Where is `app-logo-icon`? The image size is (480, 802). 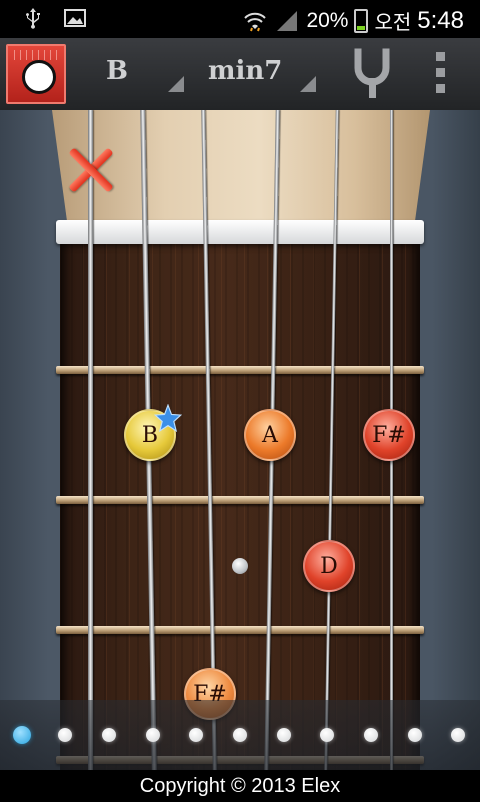 app-logo-icon is located at coordinates (36, 74).